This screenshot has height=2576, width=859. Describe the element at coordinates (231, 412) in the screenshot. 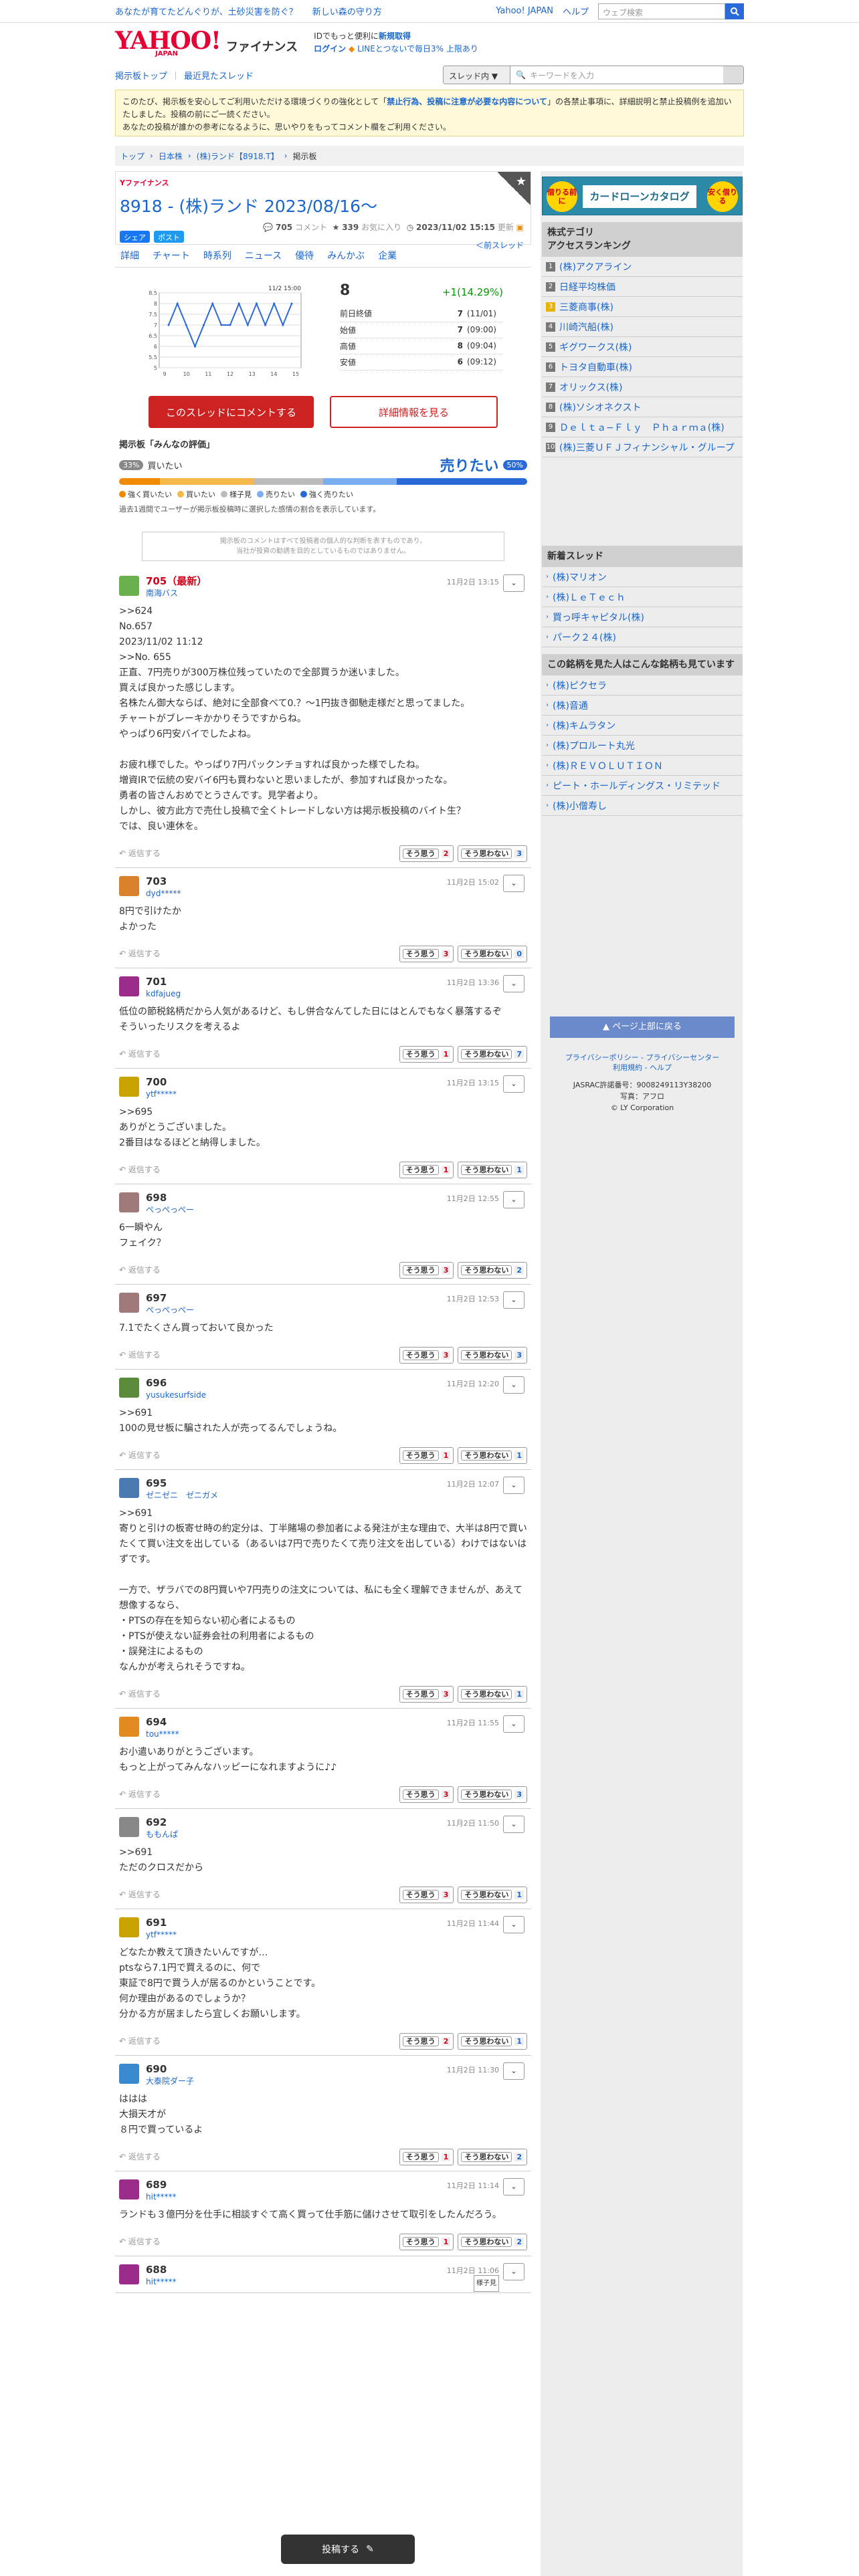

I see `comment-button: このスレッドにコメントする` at that location.